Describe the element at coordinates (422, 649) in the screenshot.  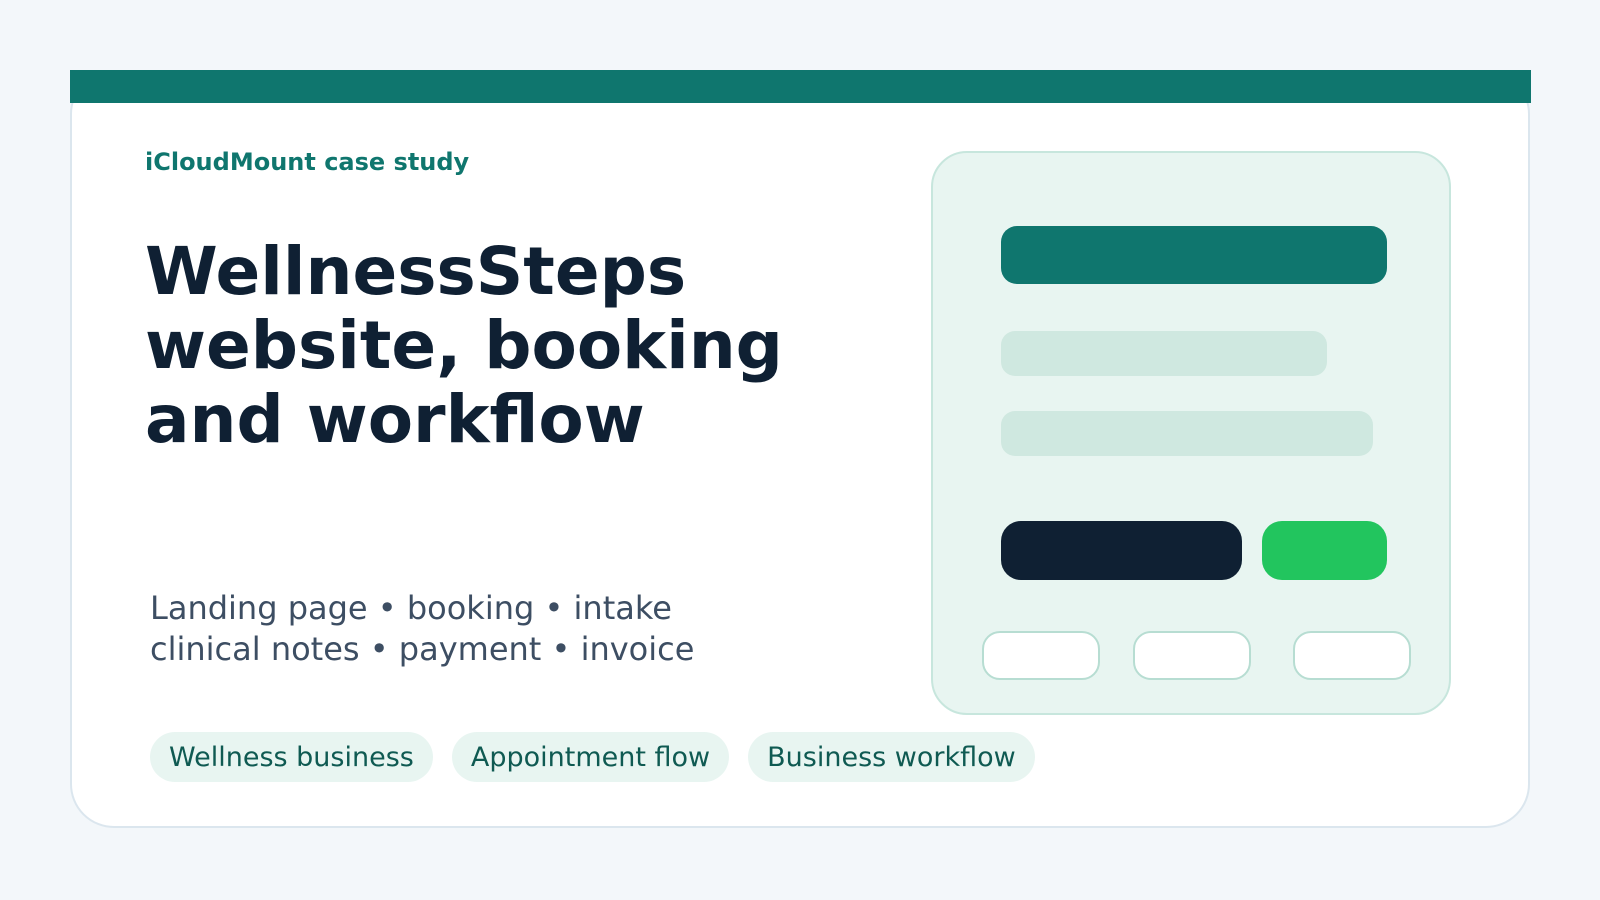
I see `subtitle-line: clinical notes • payment • invoice` at that location.